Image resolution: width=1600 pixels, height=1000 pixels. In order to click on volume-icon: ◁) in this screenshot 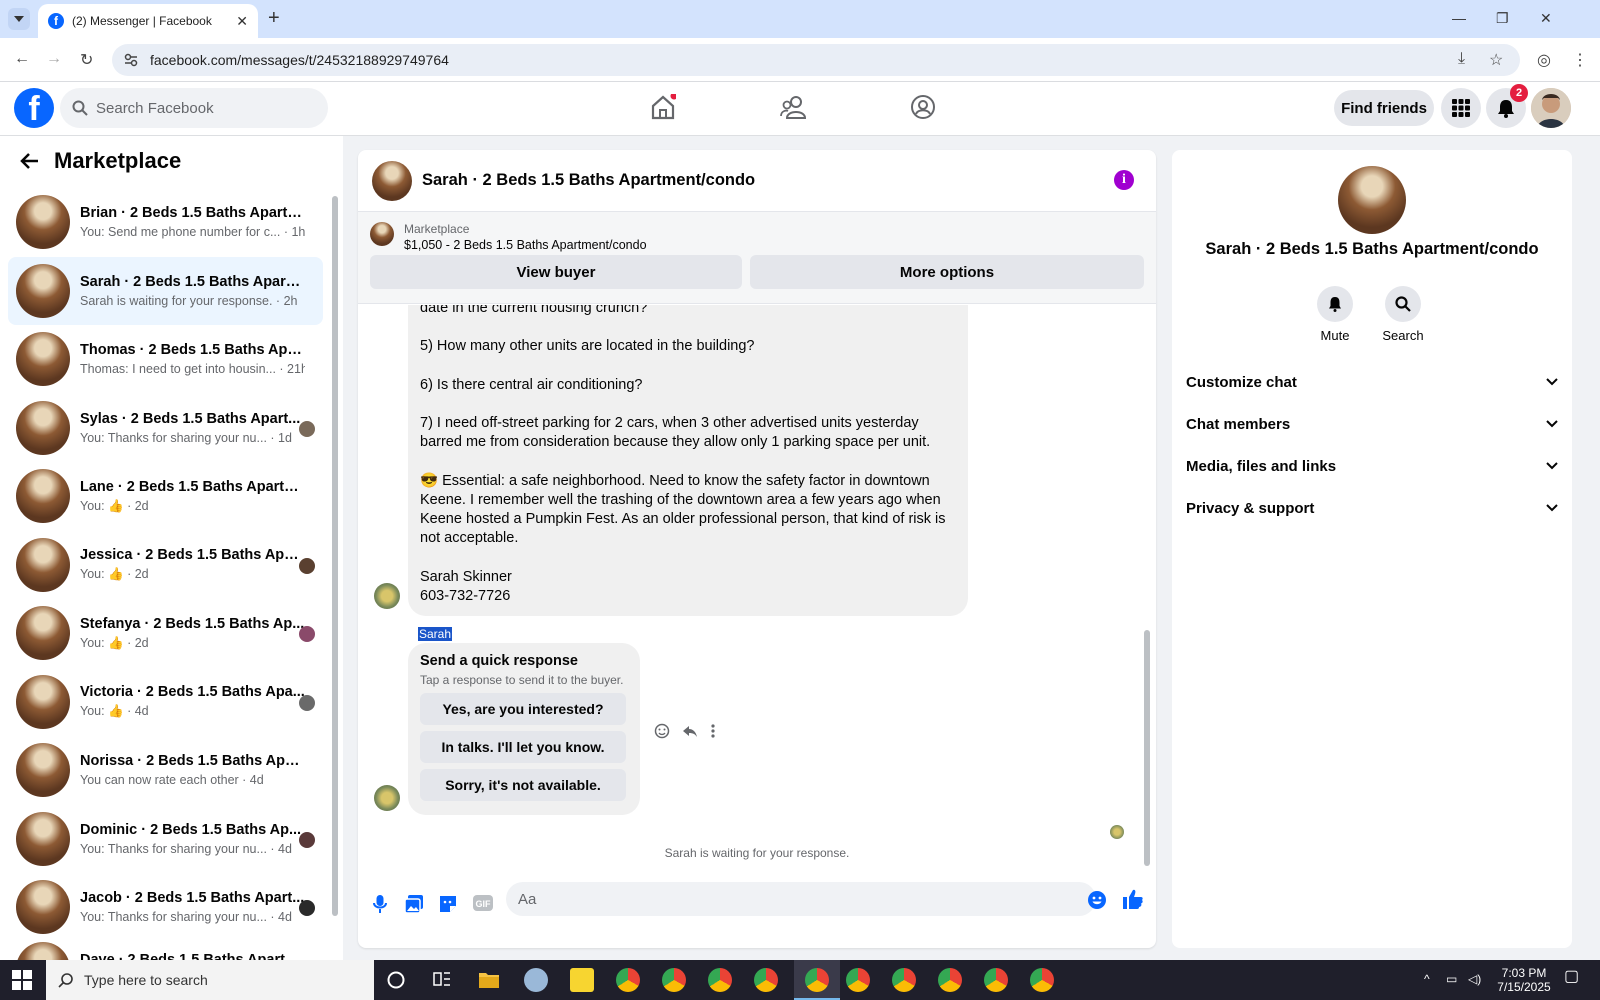, I will do `click(1474, 979)`.